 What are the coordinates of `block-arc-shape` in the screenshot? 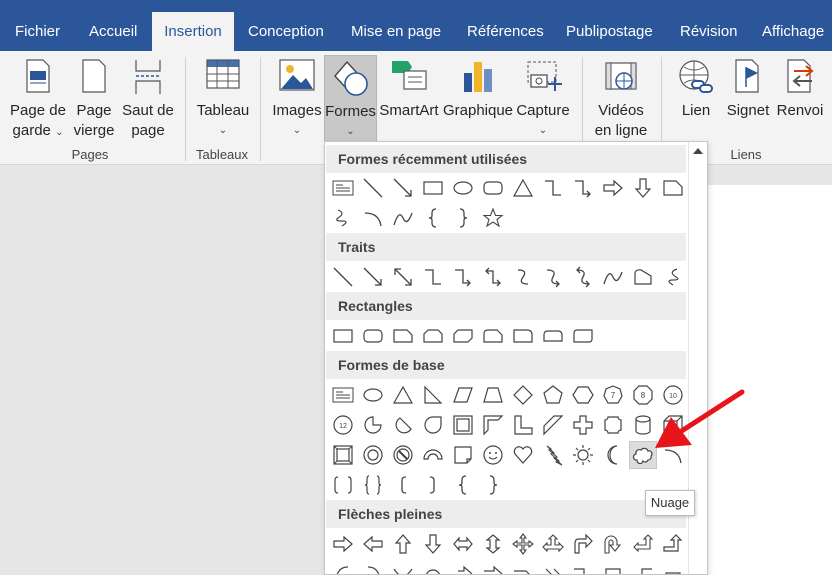 It's located at (433, 455).